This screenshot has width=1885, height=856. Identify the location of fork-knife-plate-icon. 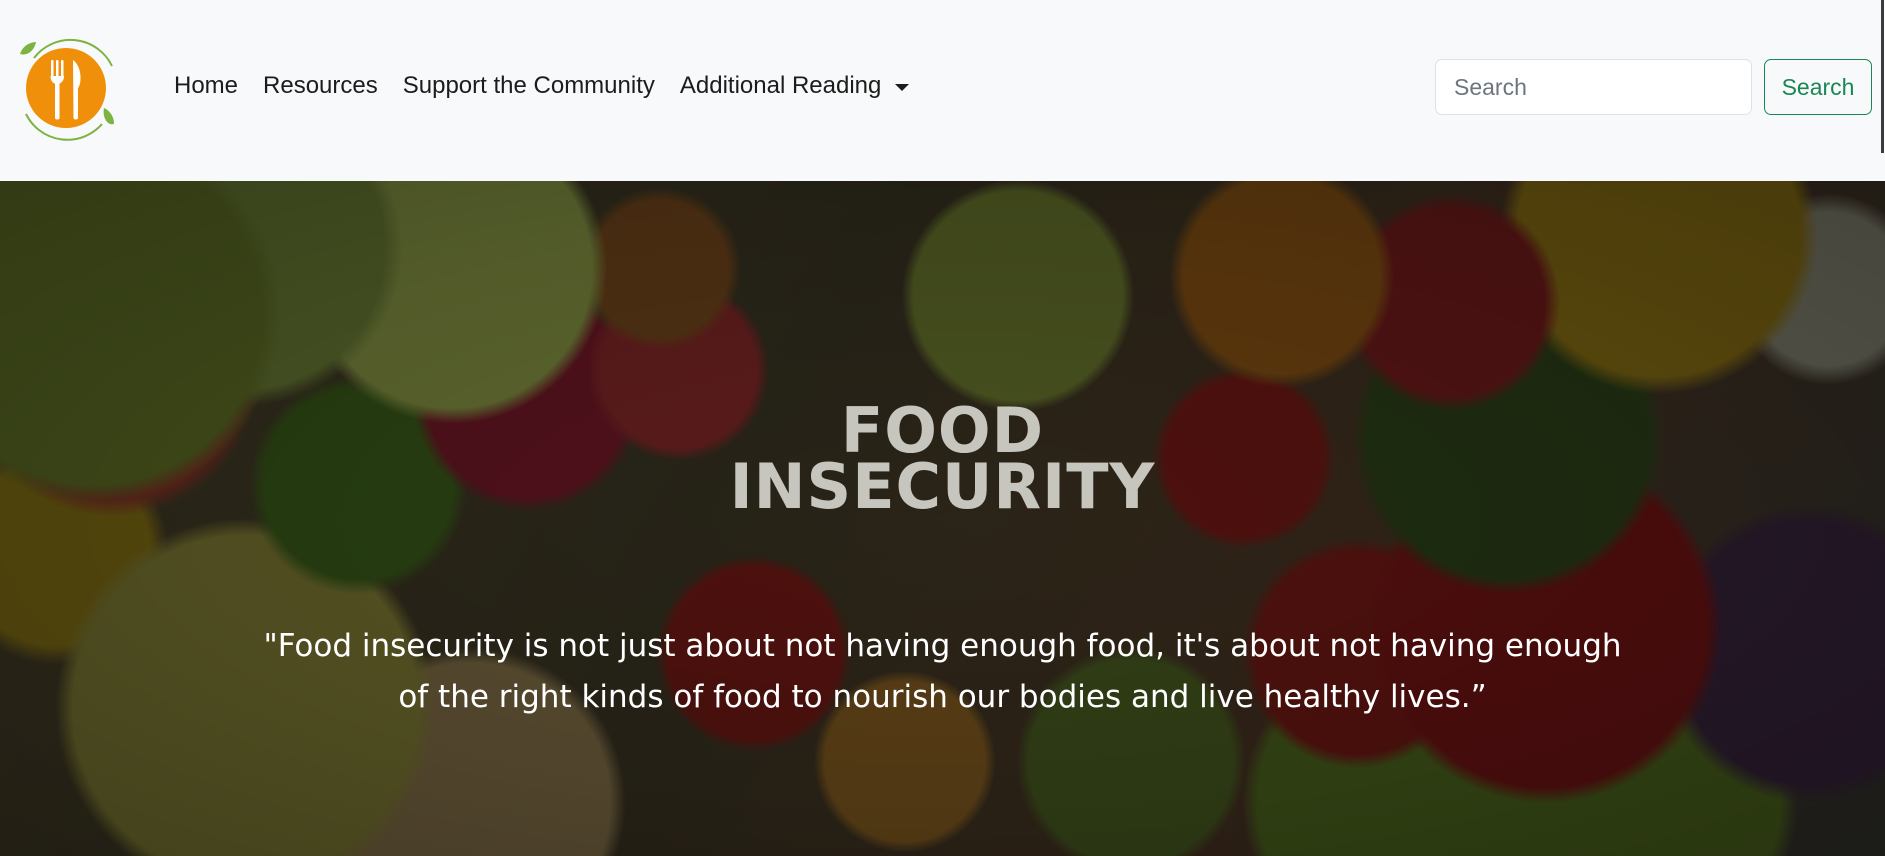
(67, 89).